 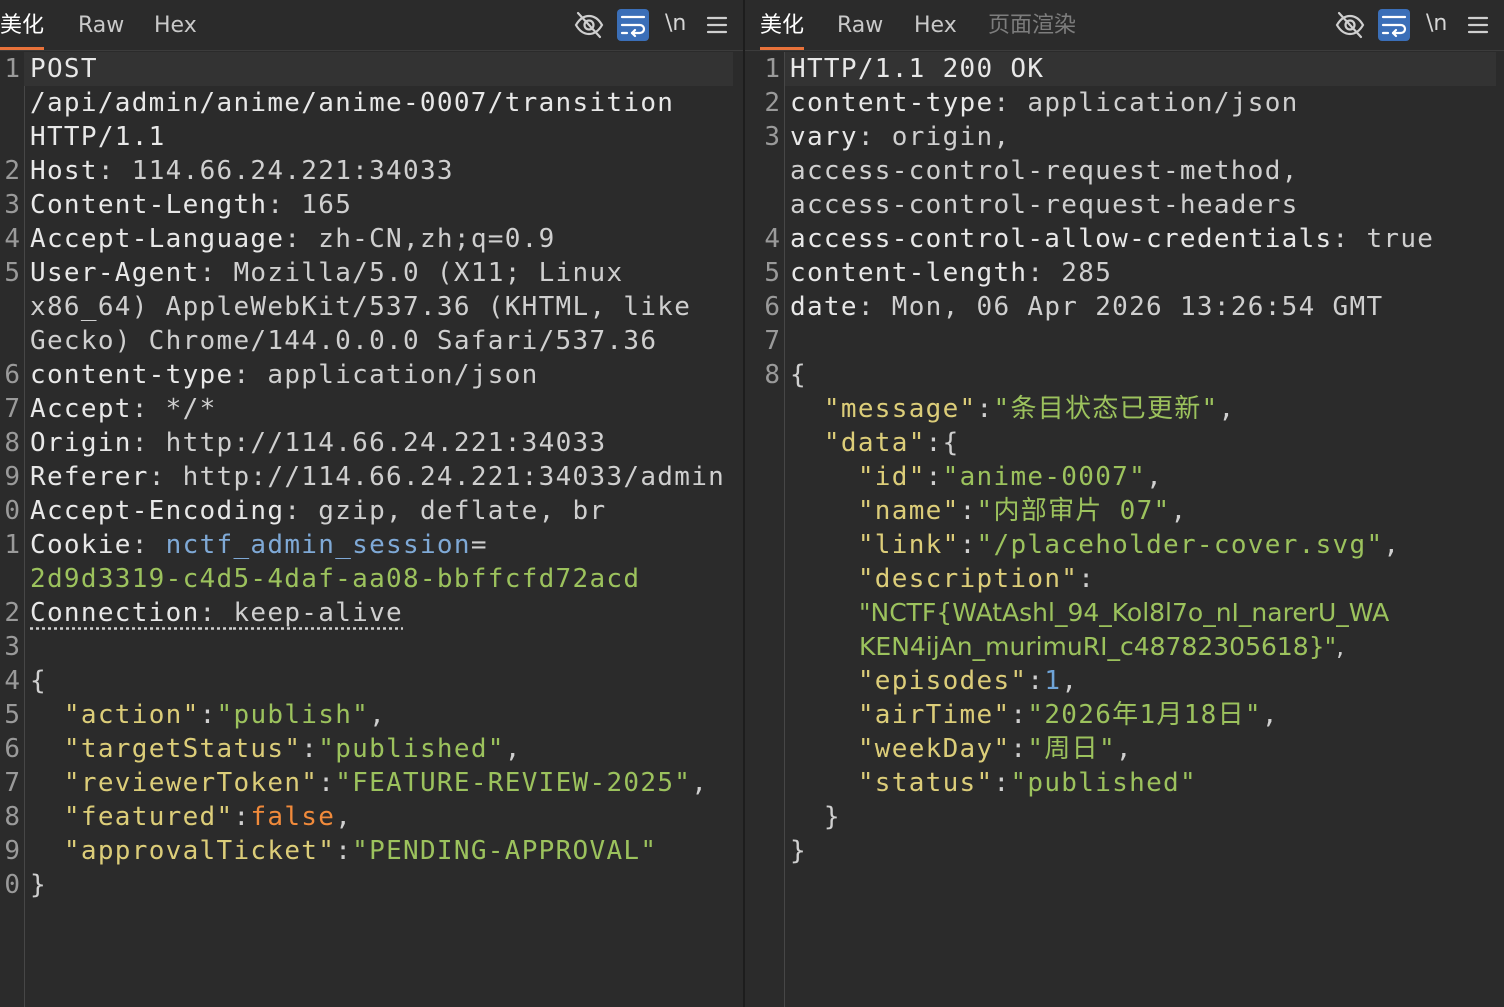 What do you see at coordinates (1087, 307) in the screenshot?
I see `response-line: date: Mon, 06 Apr 2026 13:26:54 GMT` at bounding box center [1087, 307].